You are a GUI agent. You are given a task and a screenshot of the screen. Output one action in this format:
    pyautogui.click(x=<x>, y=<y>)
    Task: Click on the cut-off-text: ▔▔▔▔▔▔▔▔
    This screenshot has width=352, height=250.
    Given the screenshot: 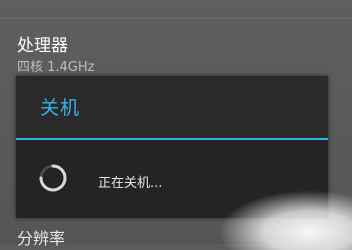 What is the action you would take?
    pyautogui.click(x=82, y=4)
    